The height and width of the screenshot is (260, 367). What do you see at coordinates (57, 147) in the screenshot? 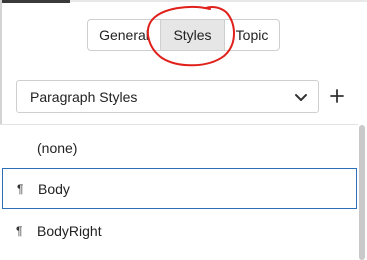
I see `style-name: (none)` at bounding box center [57, 147].